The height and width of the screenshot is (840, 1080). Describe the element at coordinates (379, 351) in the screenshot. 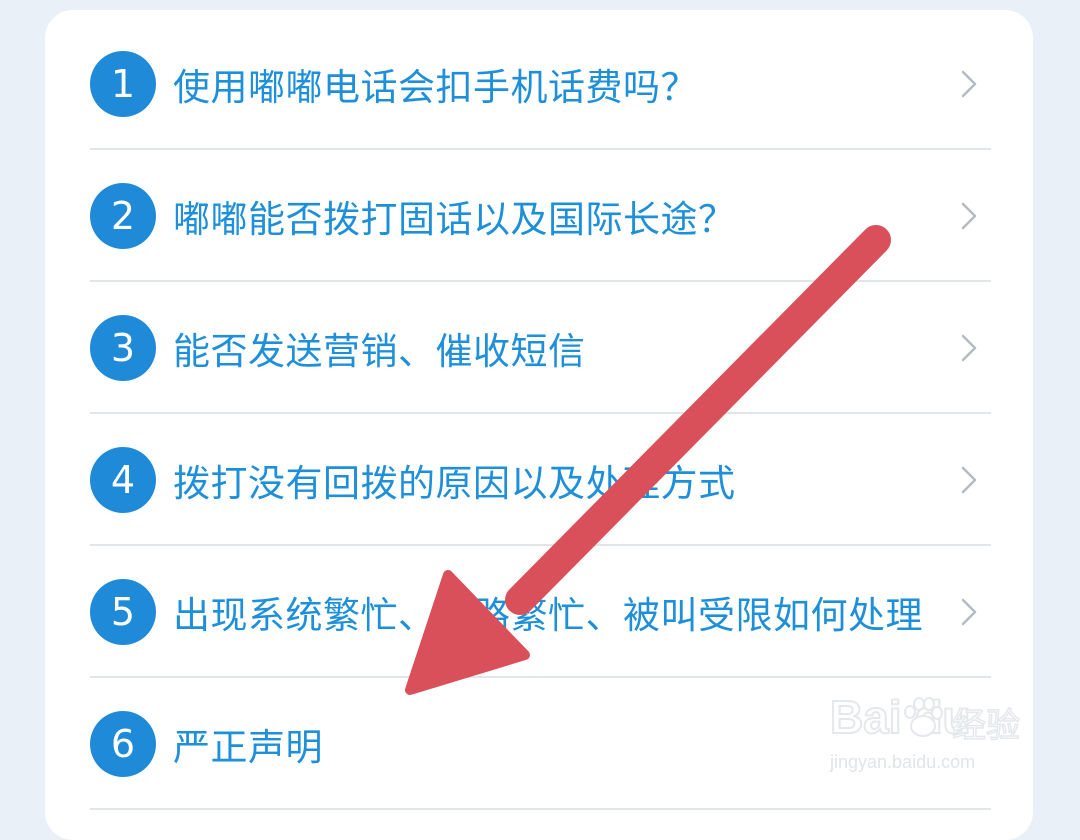

I see `faq-item-label: 能否发送营销、催收短信` at that location.